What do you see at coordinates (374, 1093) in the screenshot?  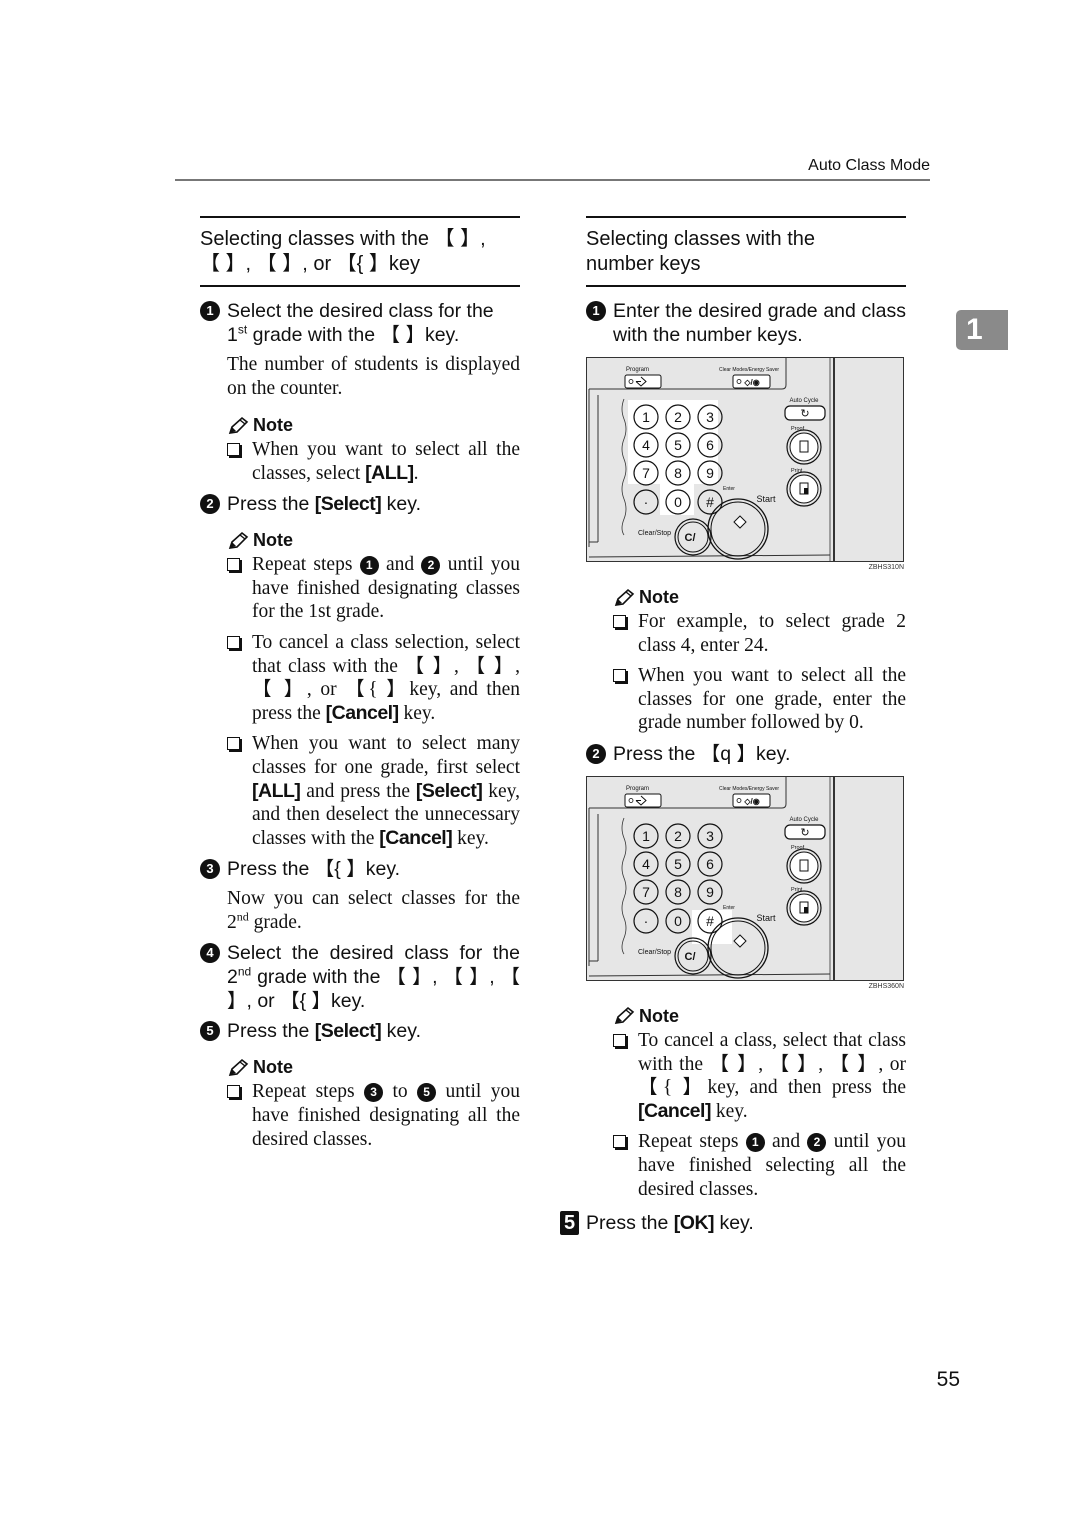 I see `step-reference-badge: 3` at bounding box center [374, 1093].